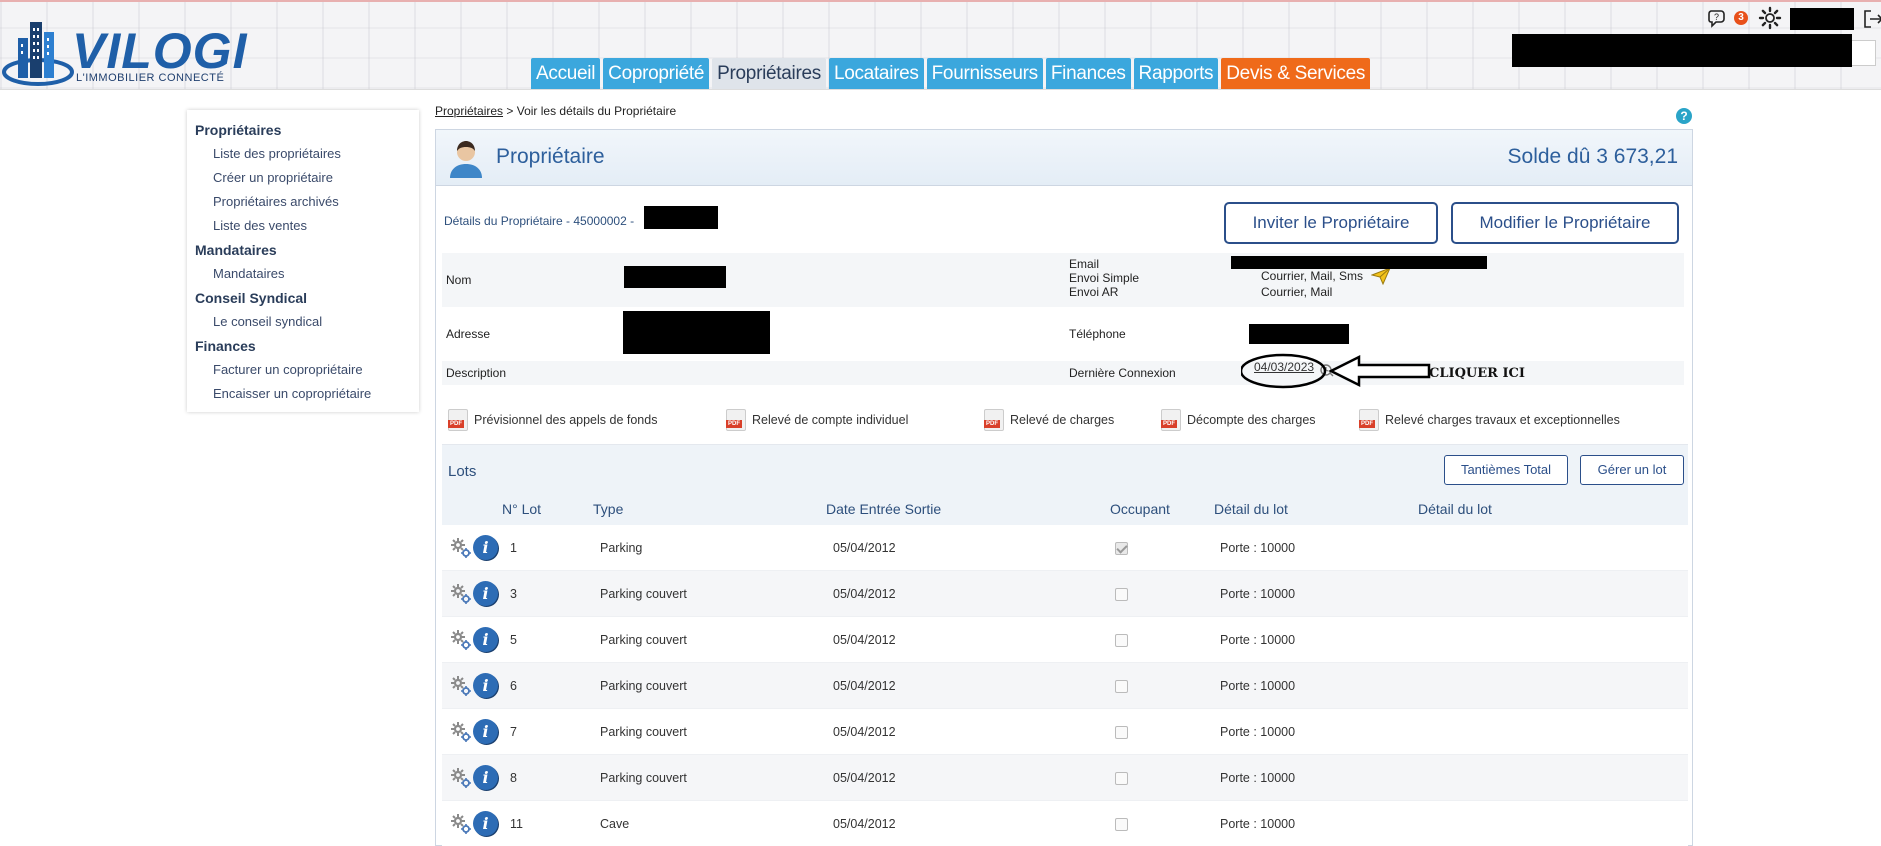 The image size is (1881, 846). I want to click on col-header-date: Date Entrée Sortie, so click(884, 509).